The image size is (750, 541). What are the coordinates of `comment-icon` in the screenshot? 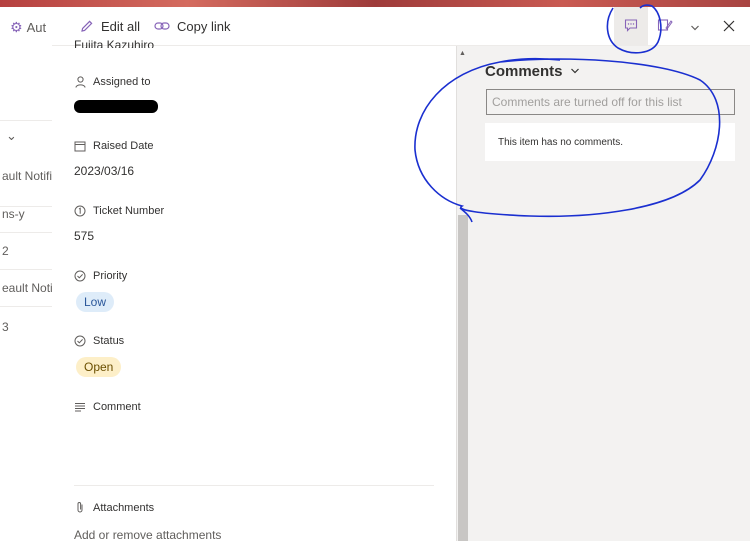 It's located at (631, 26).